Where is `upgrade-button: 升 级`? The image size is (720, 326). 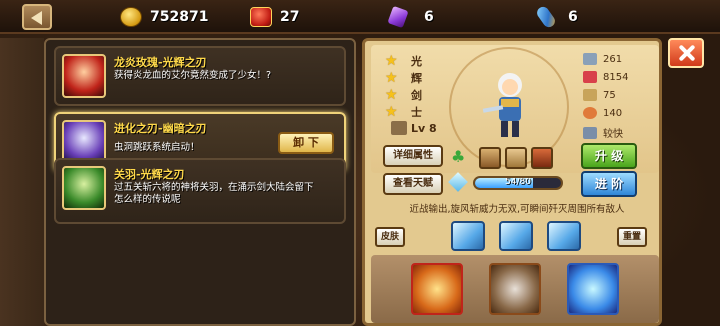 upgrade-button: 升 级 is located at coordinates (609, 156).